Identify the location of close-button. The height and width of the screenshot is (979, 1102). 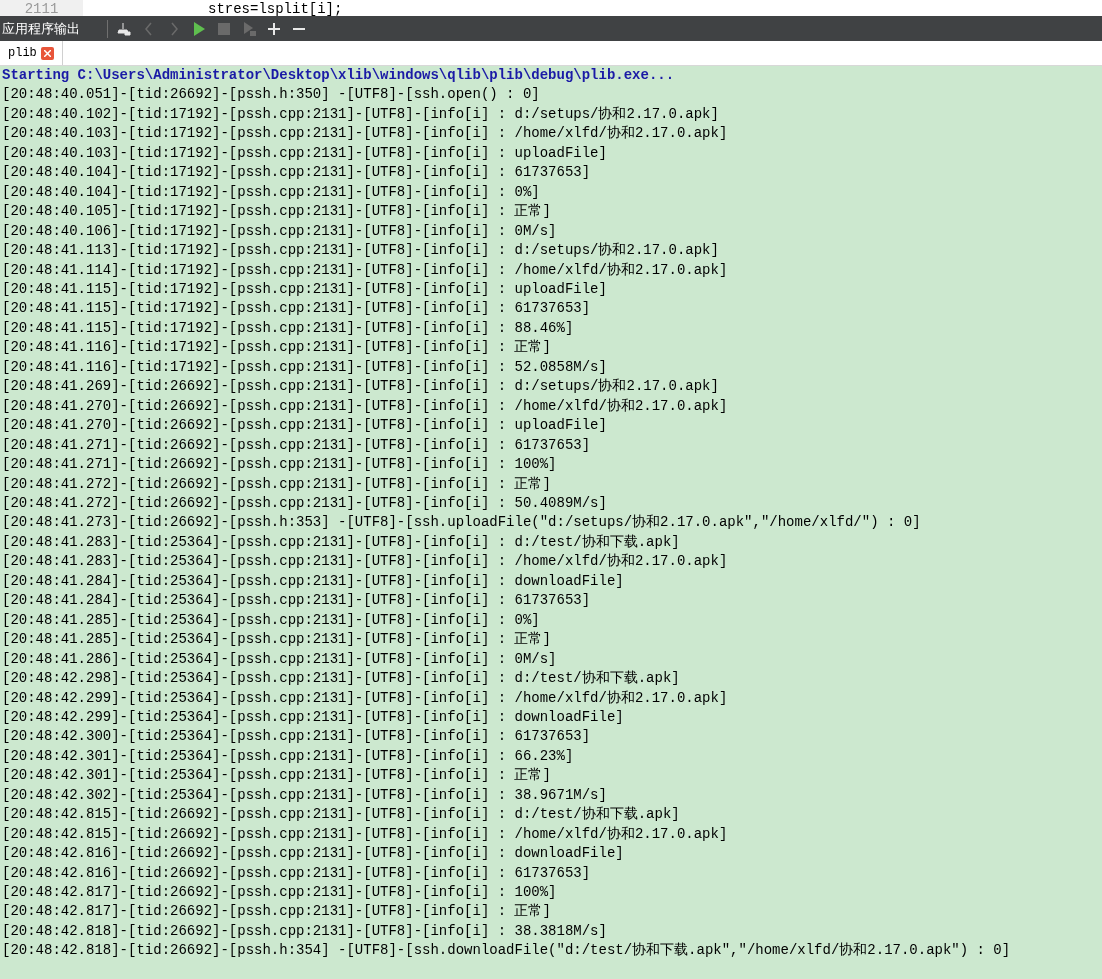
(47, 53).